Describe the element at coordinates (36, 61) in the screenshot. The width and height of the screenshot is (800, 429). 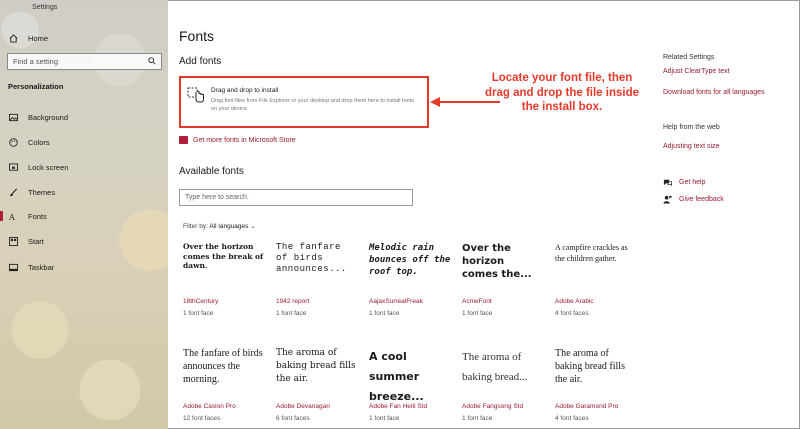
I see `find-setting-placeholder: Find a setting` at that location.